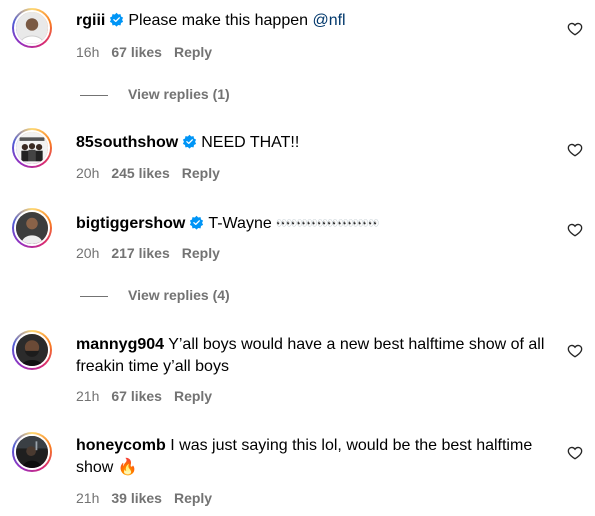 The width and height of the screenshot is (595, 516). What do you see at coordinates (127, 467) in the screenshot?
I see `fire-emoji: 🔥` at bounding box center [127, 467].